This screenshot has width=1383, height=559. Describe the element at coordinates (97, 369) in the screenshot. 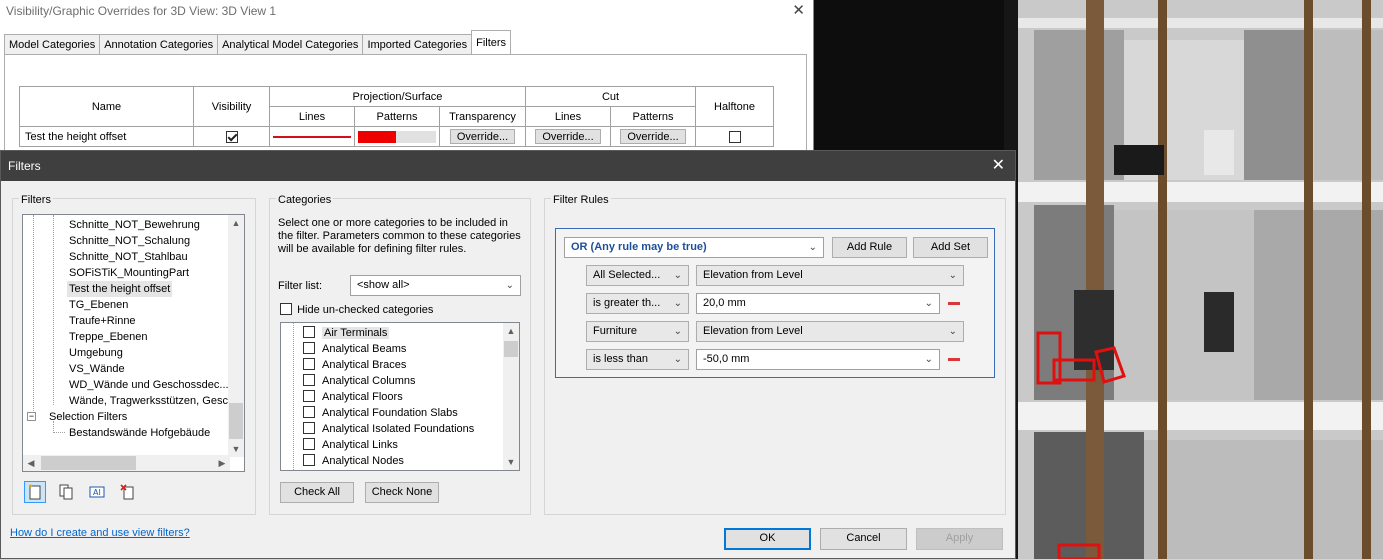

I see `tree-item-filter: VS_Wände` at that location.